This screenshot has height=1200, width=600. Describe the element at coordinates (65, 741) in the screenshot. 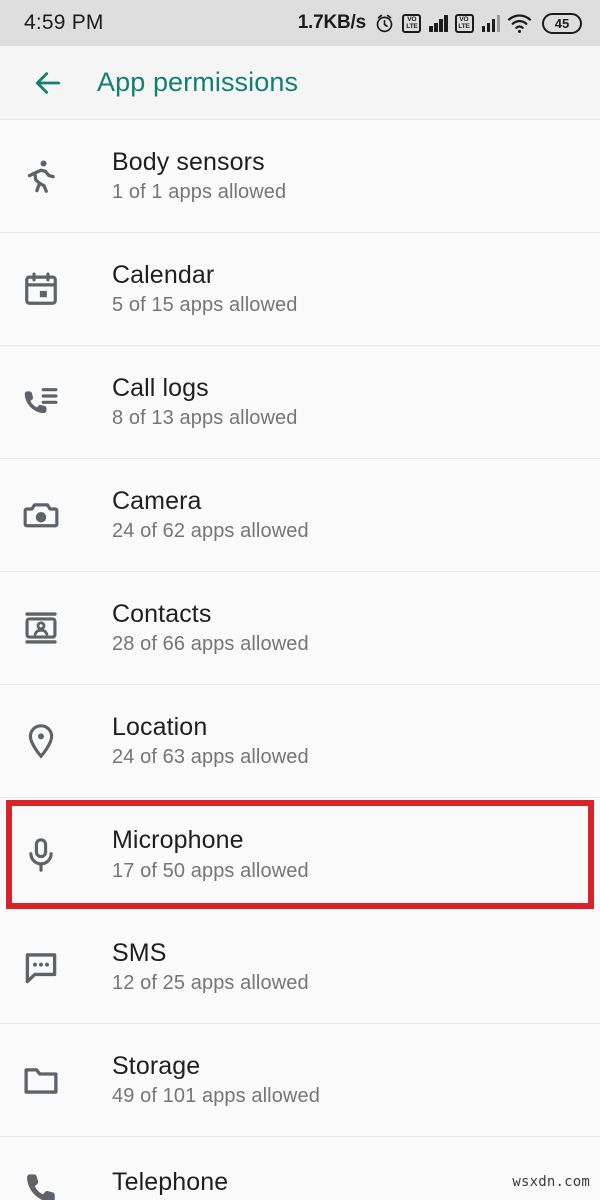

I see `location-pin-icon` at that location.